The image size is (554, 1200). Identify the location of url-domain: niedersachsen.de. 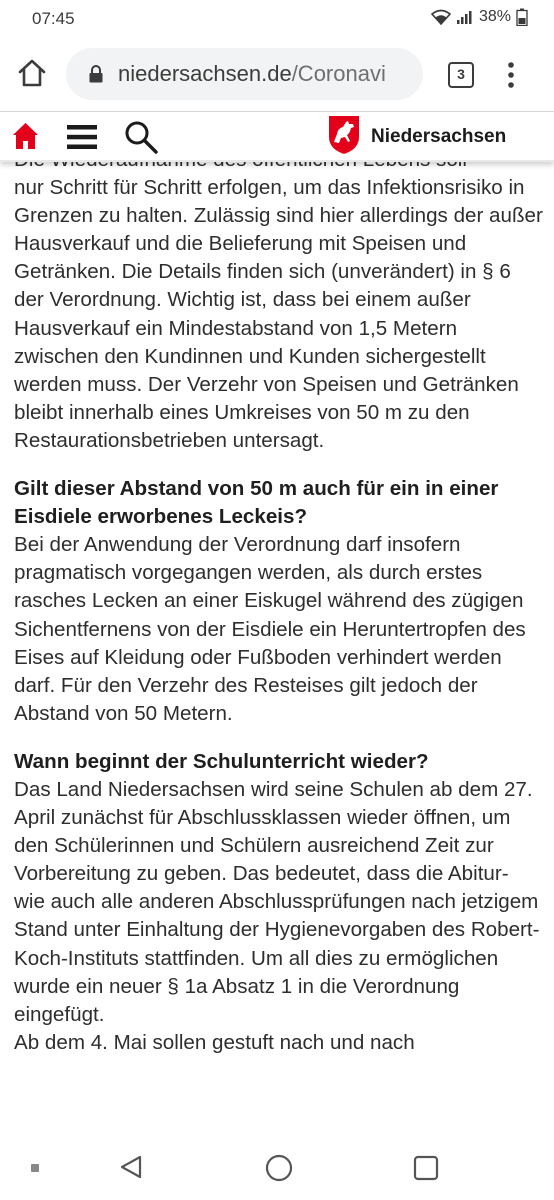
(205, 73).